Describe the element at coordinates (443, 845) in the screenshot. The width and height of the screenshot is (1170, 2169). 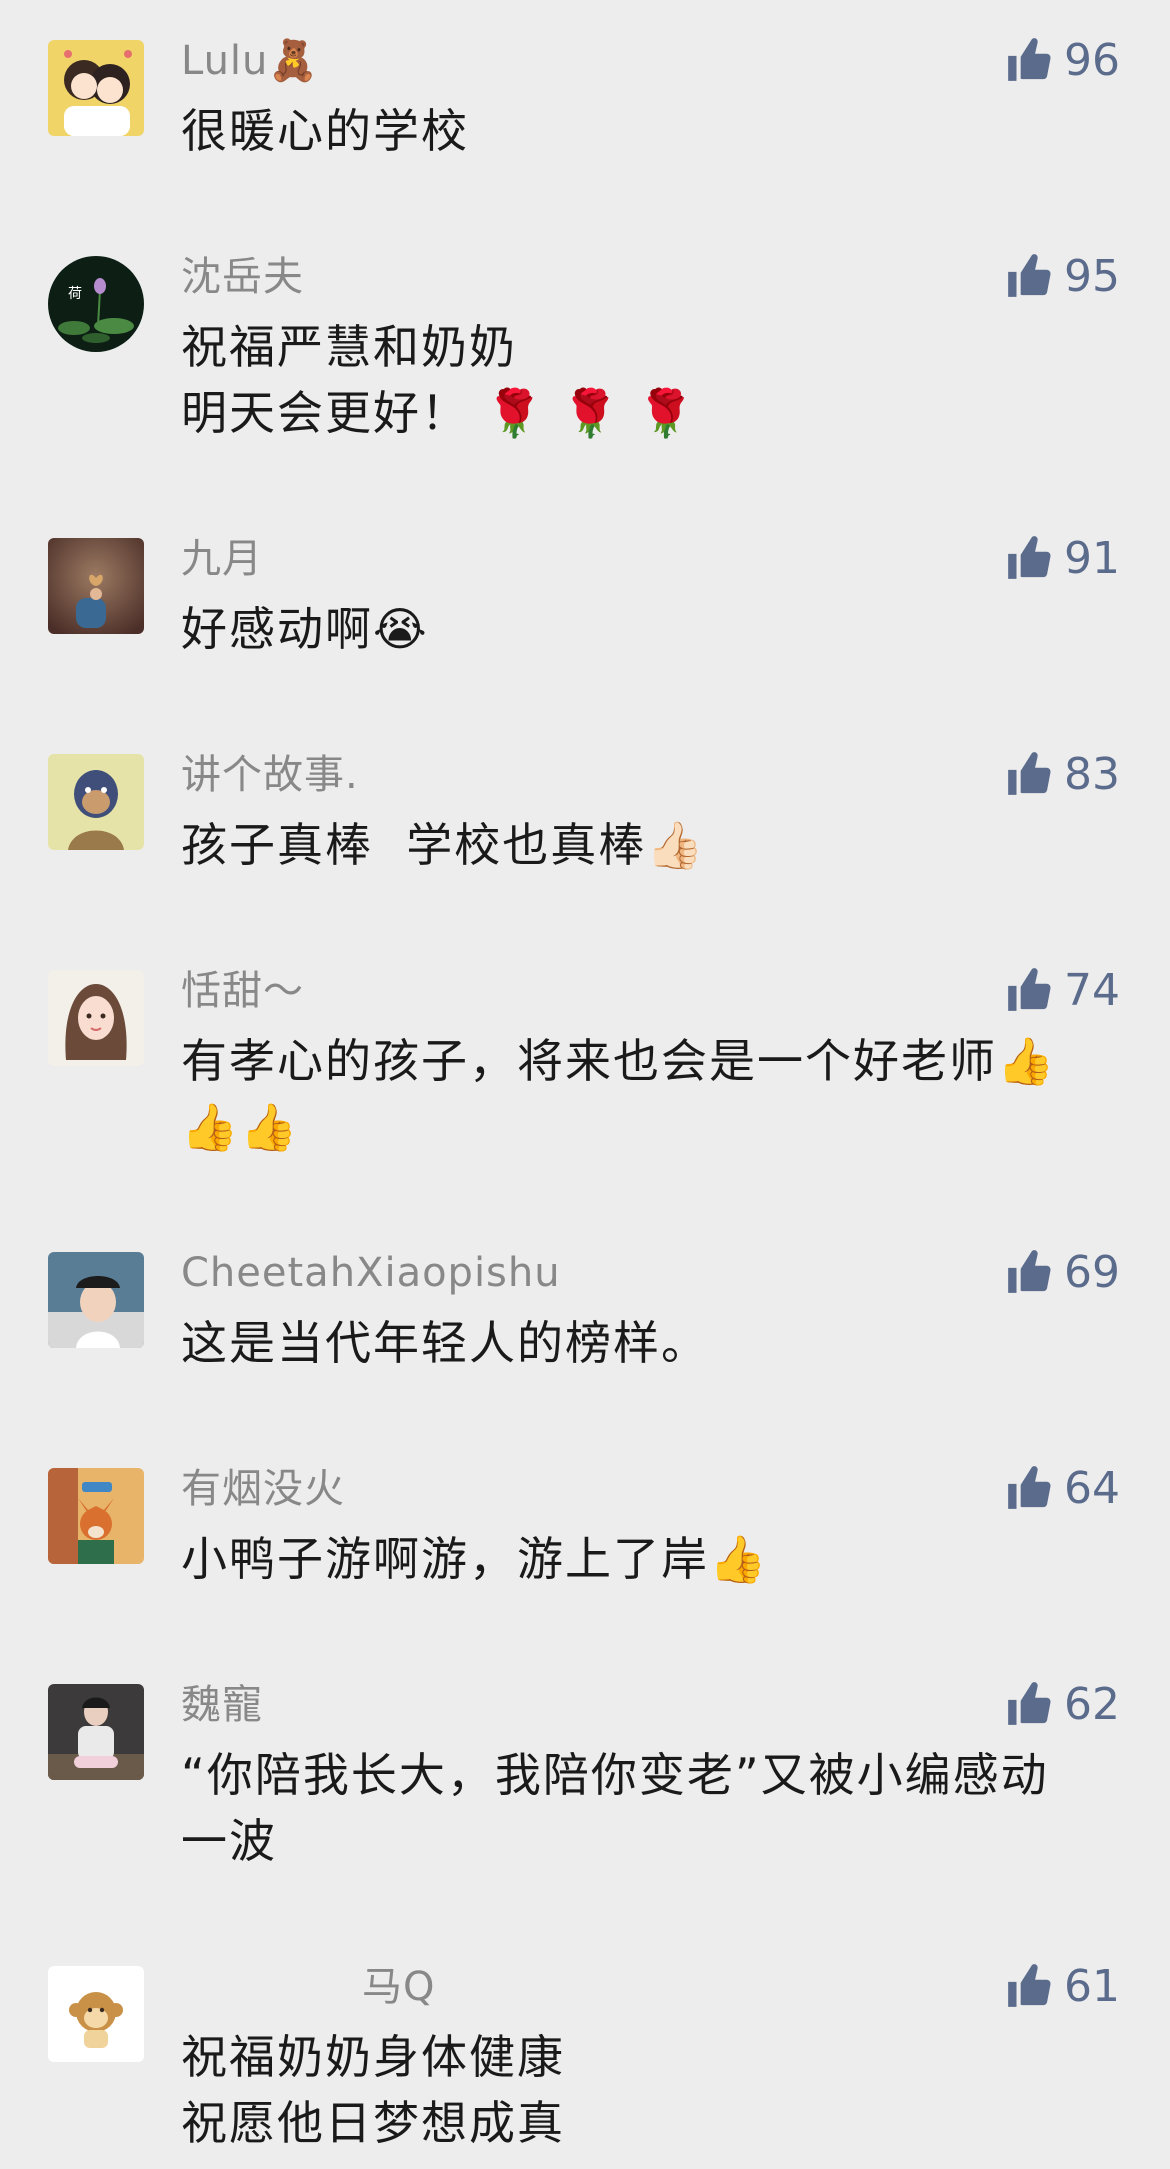
I see `comment-text: 孩子真棒 学校也真棒👍🏻` at that location.